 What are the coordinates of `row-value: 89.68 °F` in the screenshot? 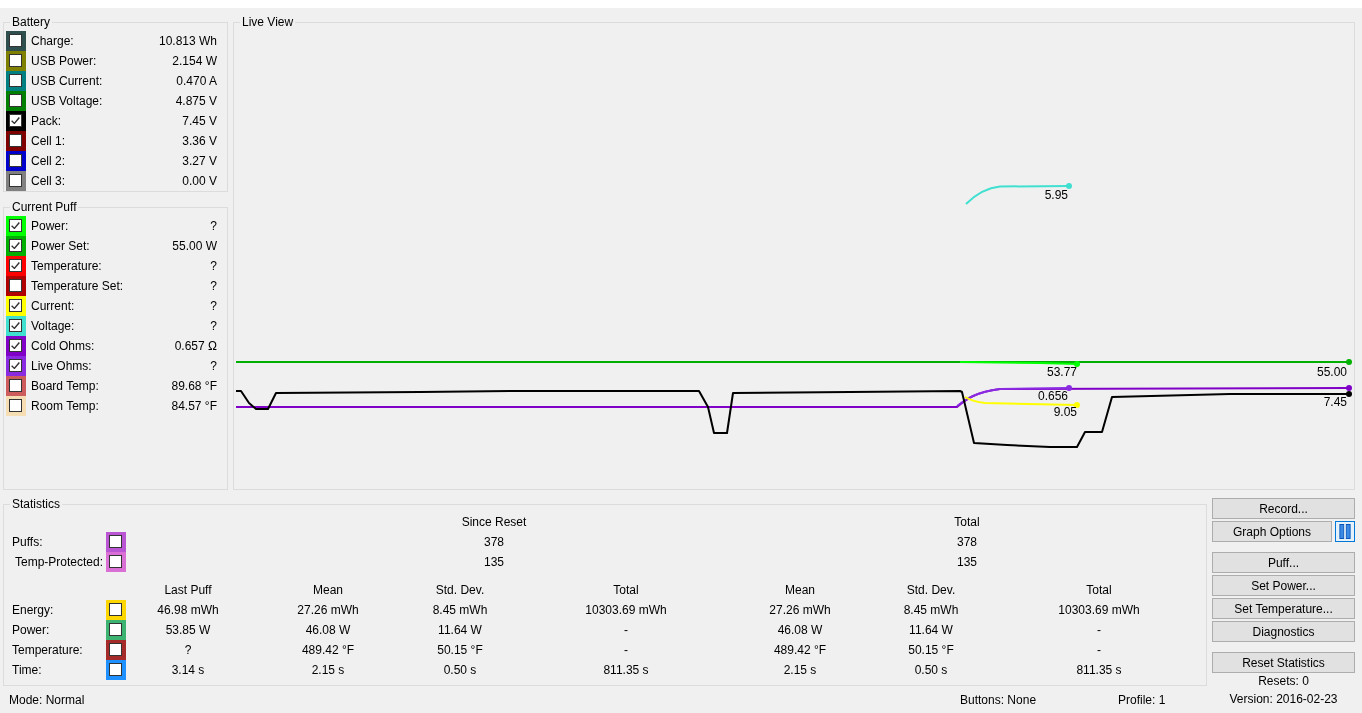 It's located at (194, 386).